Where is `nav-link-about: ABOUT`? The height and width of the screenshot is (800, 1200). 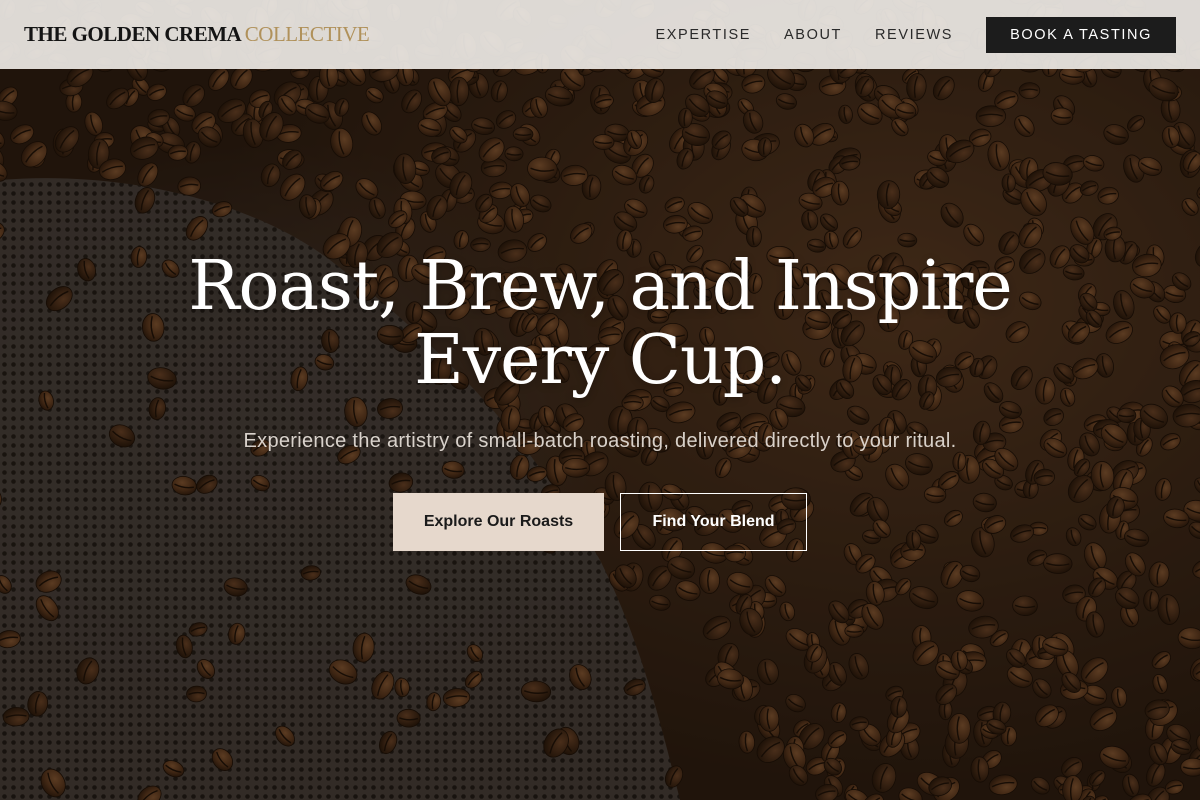
nav-link-about: ABOUT is located at coordinates (813, 35).